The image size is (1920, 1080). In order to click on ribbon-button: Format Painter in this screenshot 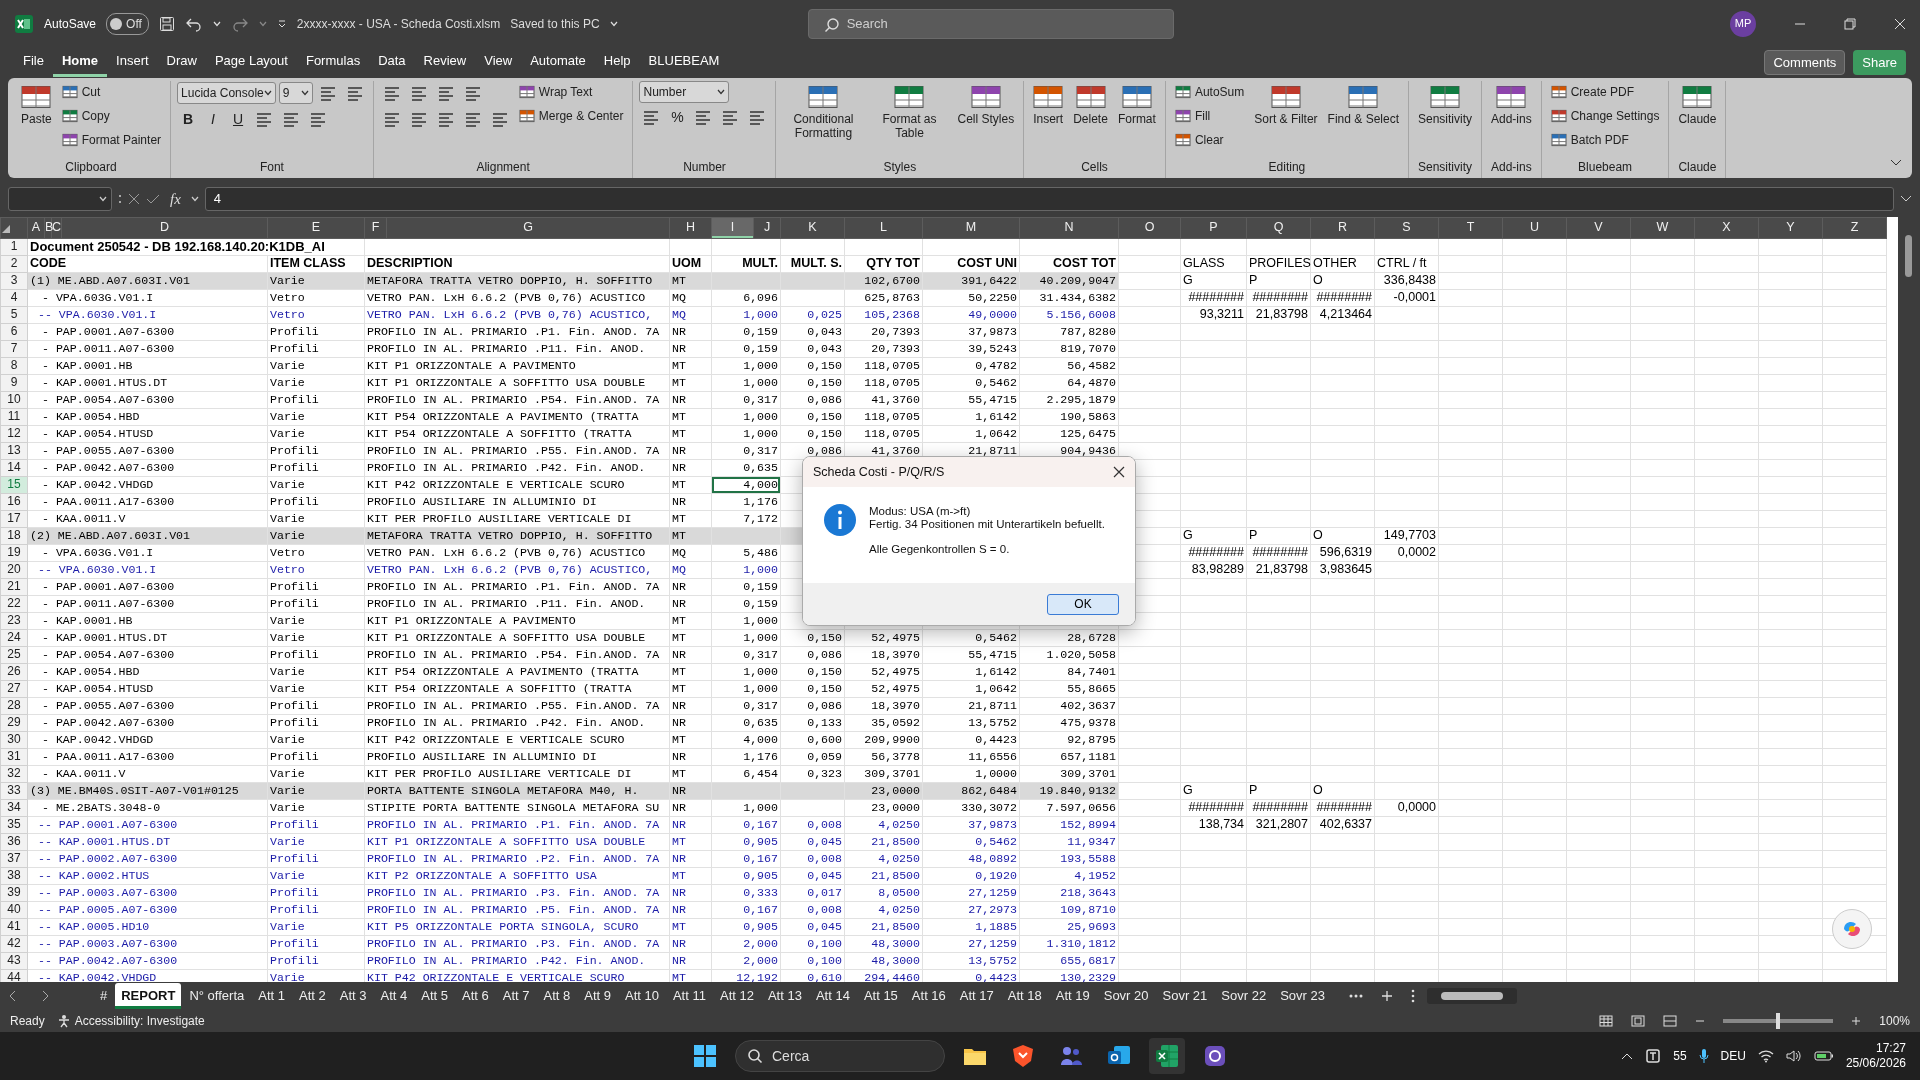, I will do `click(111, 140)`.